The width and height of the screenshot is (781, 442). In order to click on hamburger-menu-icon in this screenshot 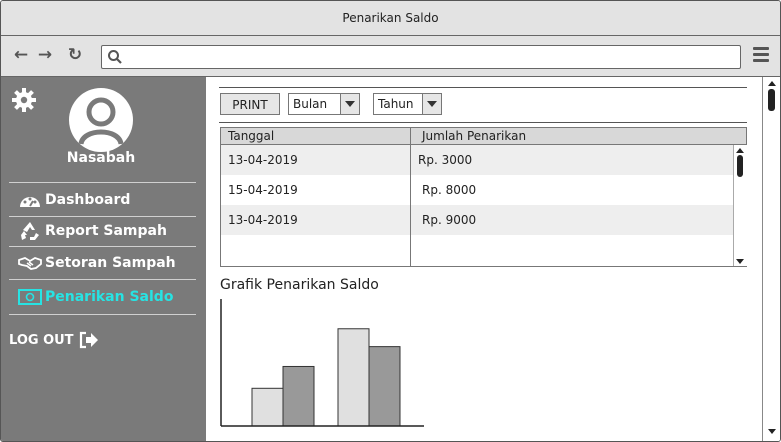, I will do `click(761, 55)`.